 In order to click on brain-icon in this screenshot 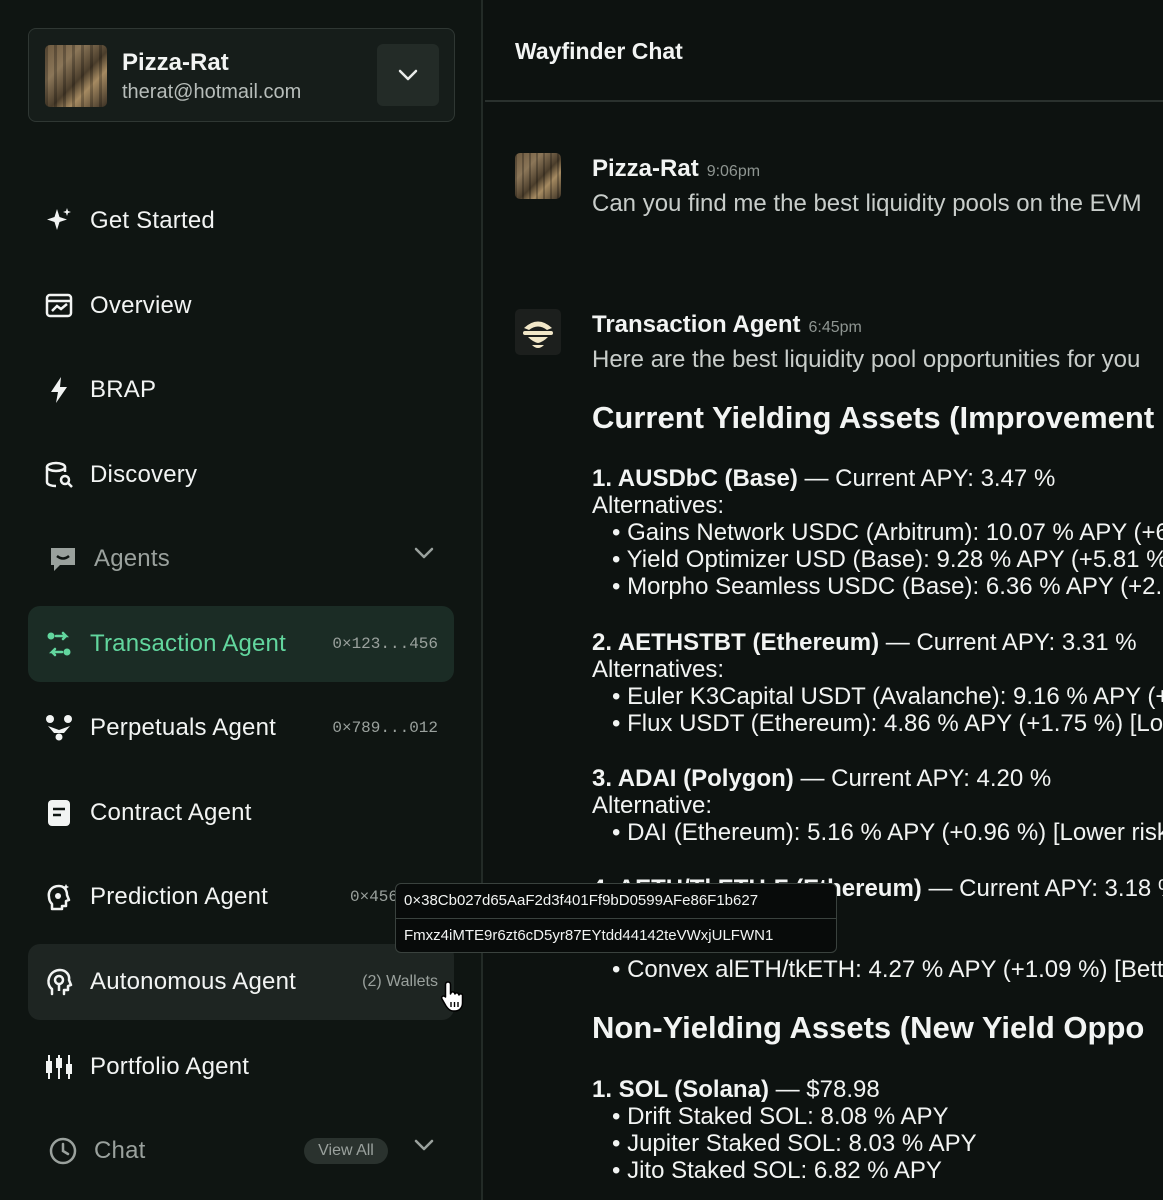, I will do `click(59, 897)`.